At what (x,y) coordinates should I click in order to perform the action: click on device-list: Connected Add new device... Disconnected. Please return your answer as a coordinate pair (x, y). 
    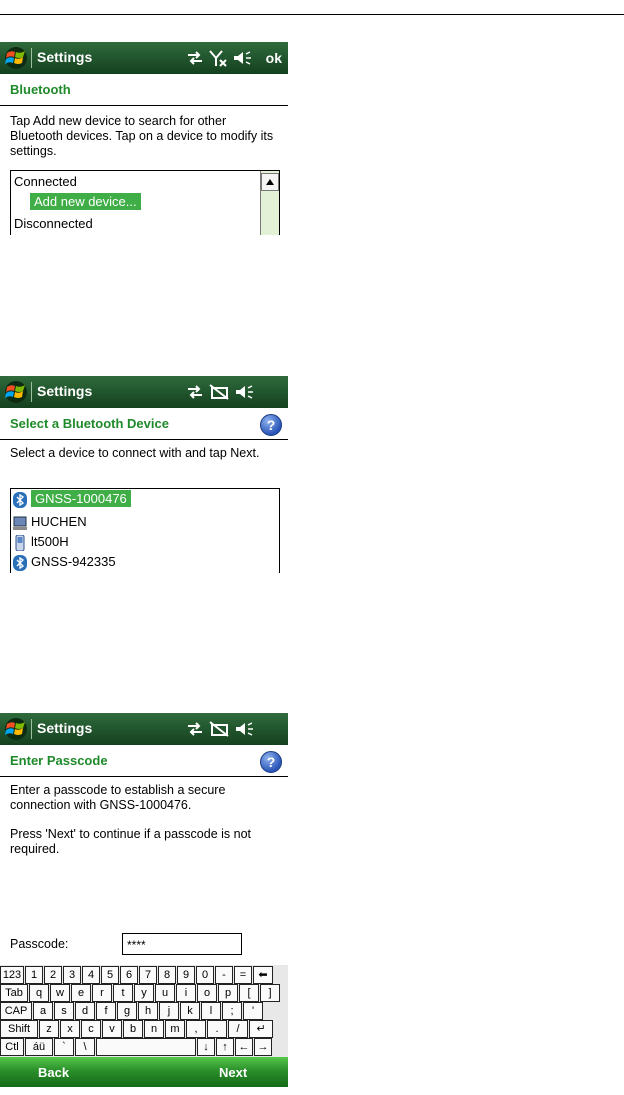
    Looking at the image, I should click on (145, 202).